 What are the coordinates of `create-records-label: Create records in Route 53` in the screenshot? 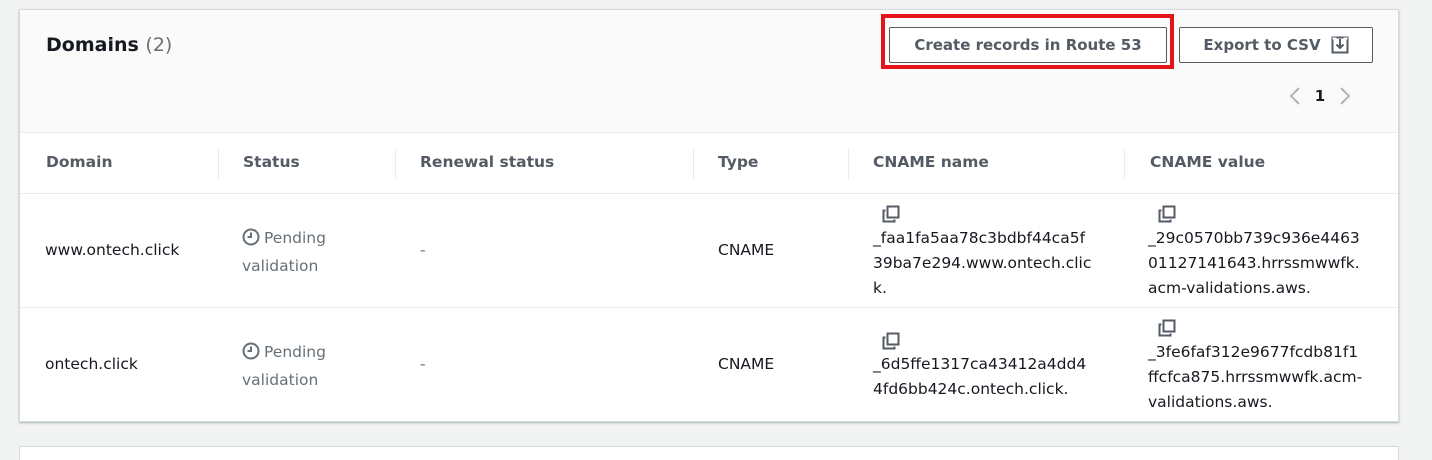 It's located at (1028, 45).